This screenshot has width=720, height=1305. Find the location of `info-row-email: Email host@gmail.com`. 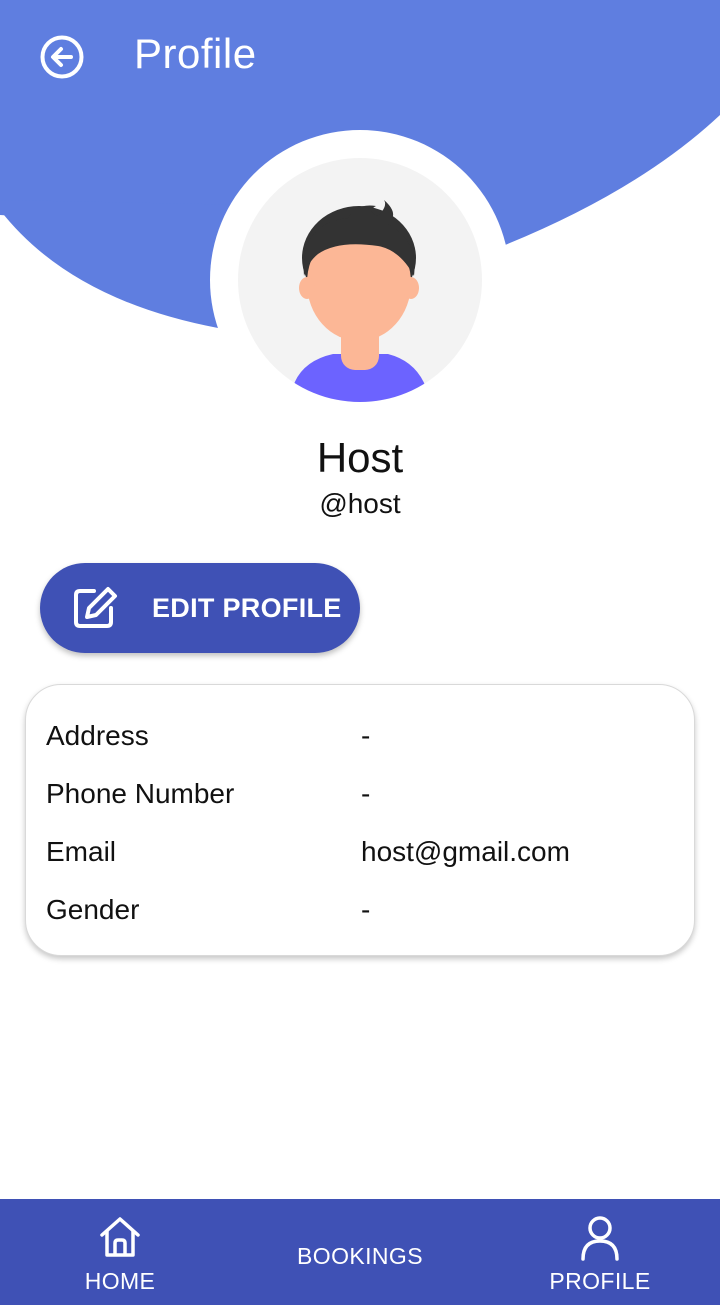

info-row-email: Email host@gmail.com is located at coordinates (361, 856).